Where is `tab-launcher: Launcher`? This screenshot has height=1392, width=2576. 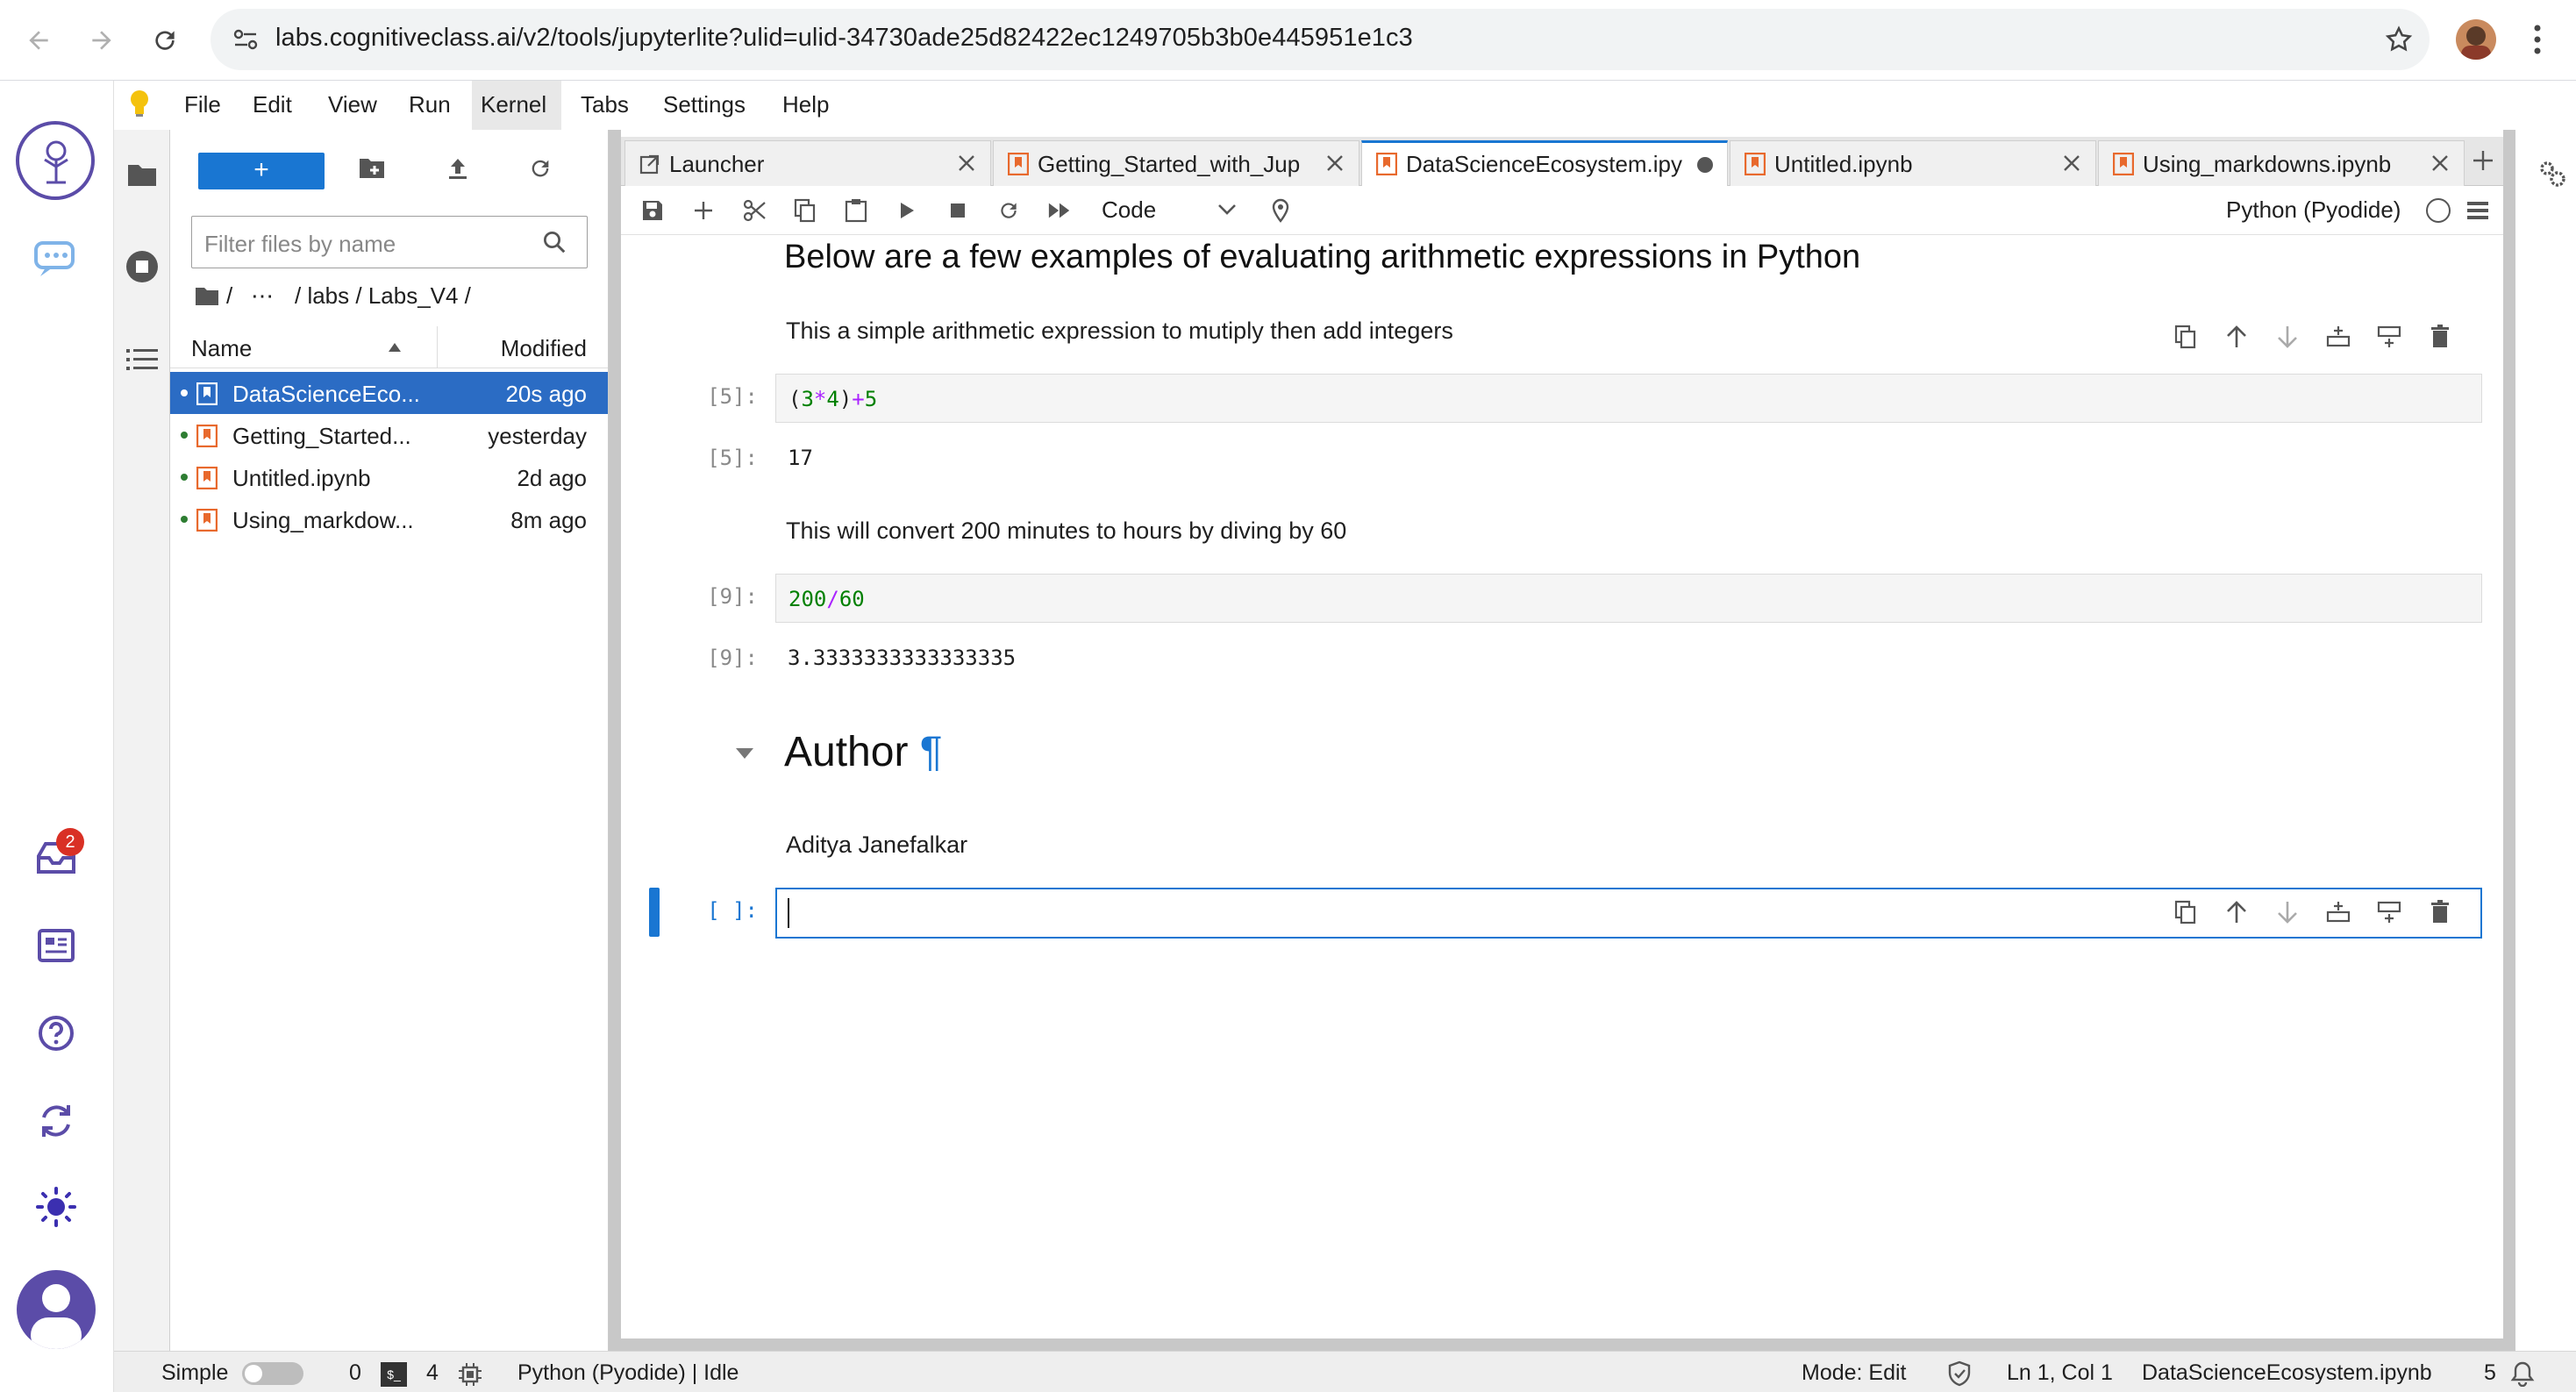
tab-launcher: Launcher is located at coordinates (808, 163).